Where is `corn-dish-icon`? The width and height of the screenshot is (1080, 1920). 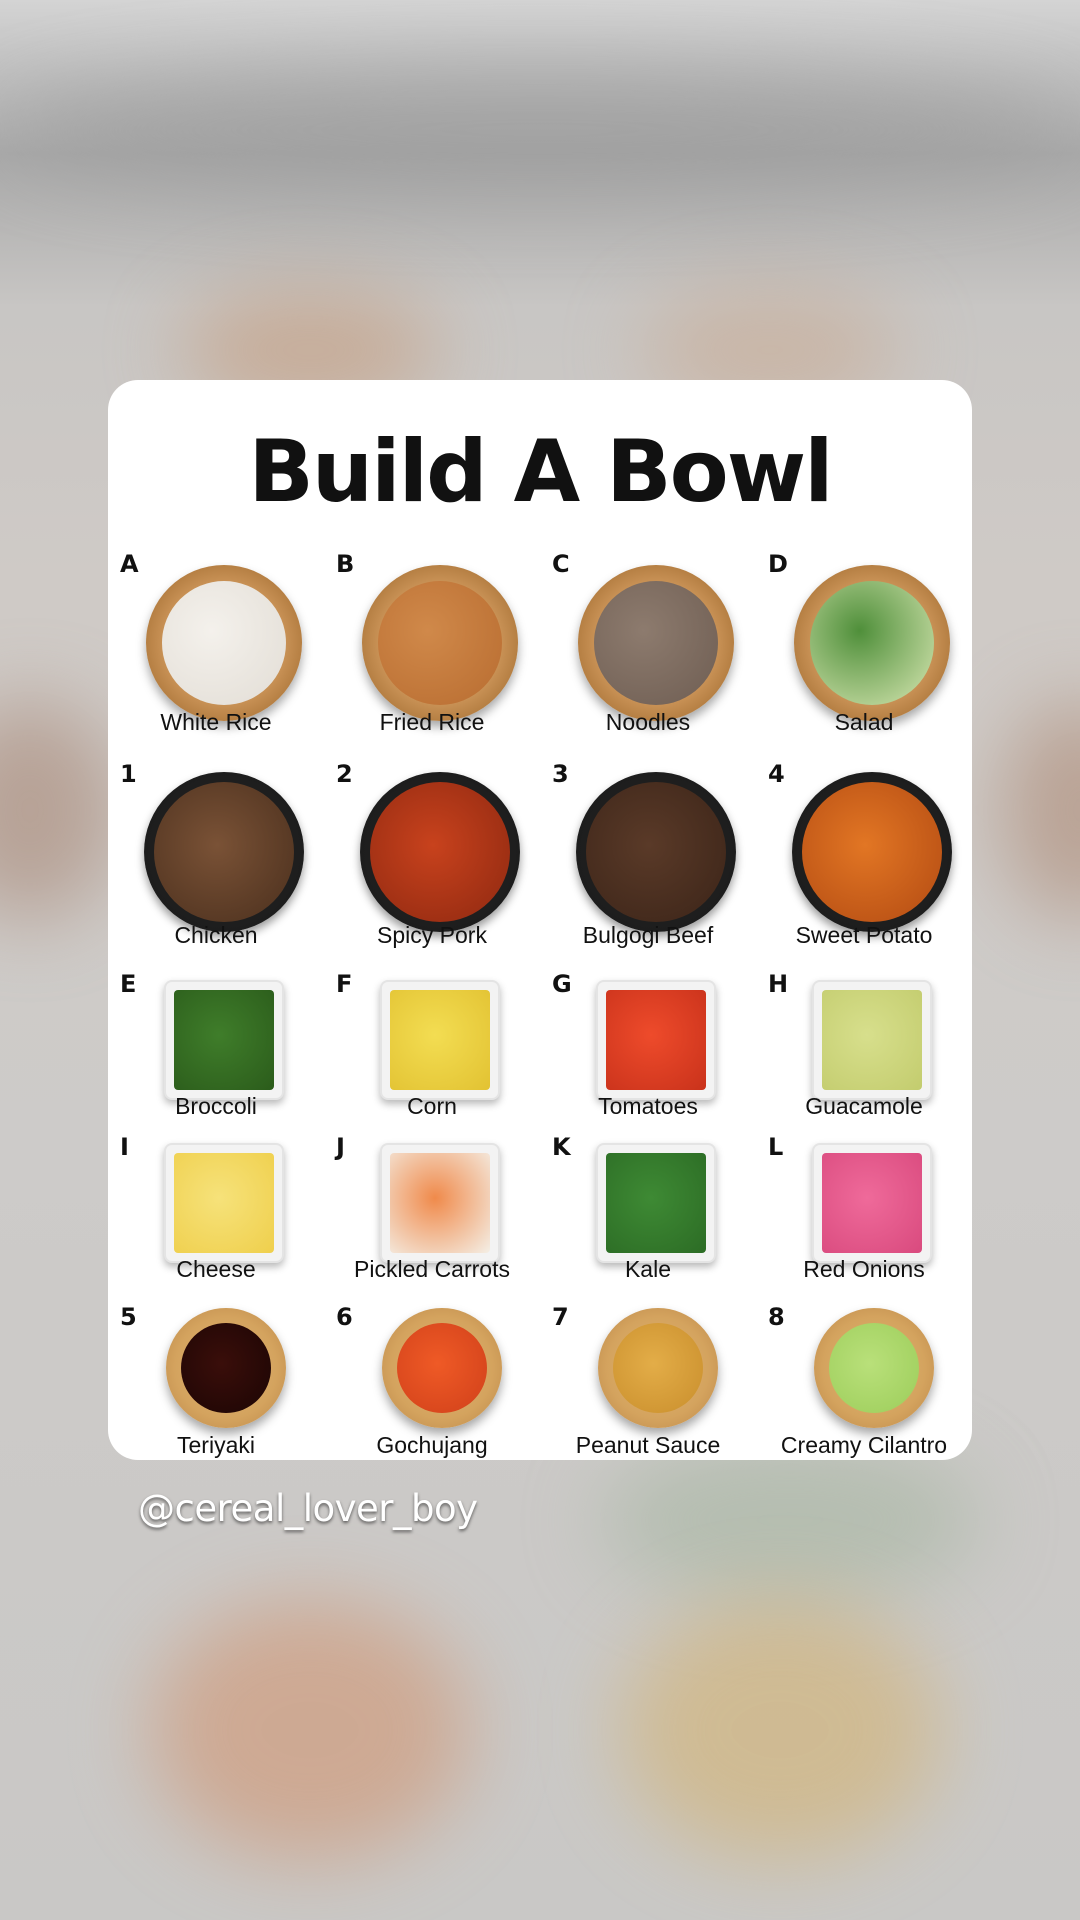 corn-dish-icon is located at coordinates (440, 1040).